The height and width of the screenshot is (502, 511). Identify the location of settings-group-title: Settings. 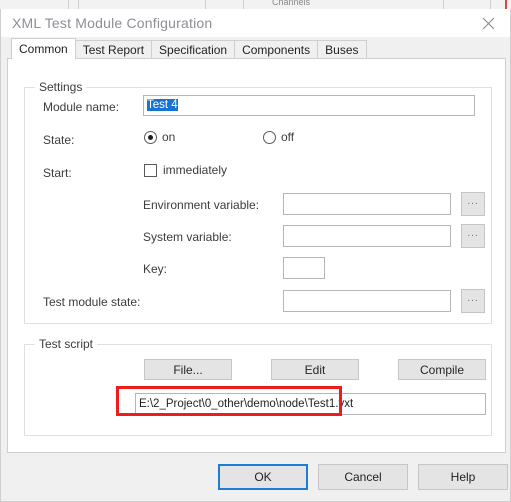
(61, 87).